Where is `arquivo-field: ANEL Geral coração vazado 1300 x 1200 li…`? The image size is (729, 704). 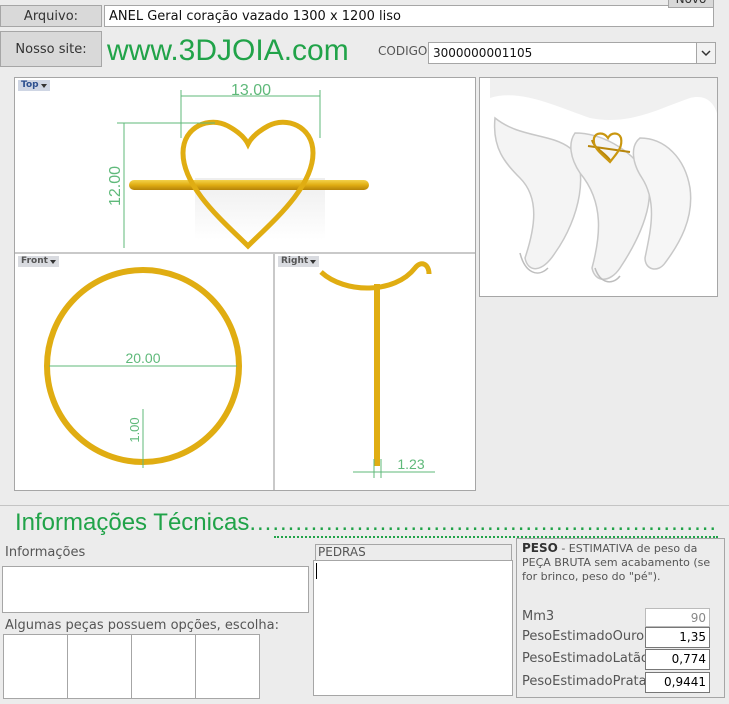
arquivo-field: ANEL Geral coração vazado 1300 x 1200 li… is located at coordinates (409, 16).